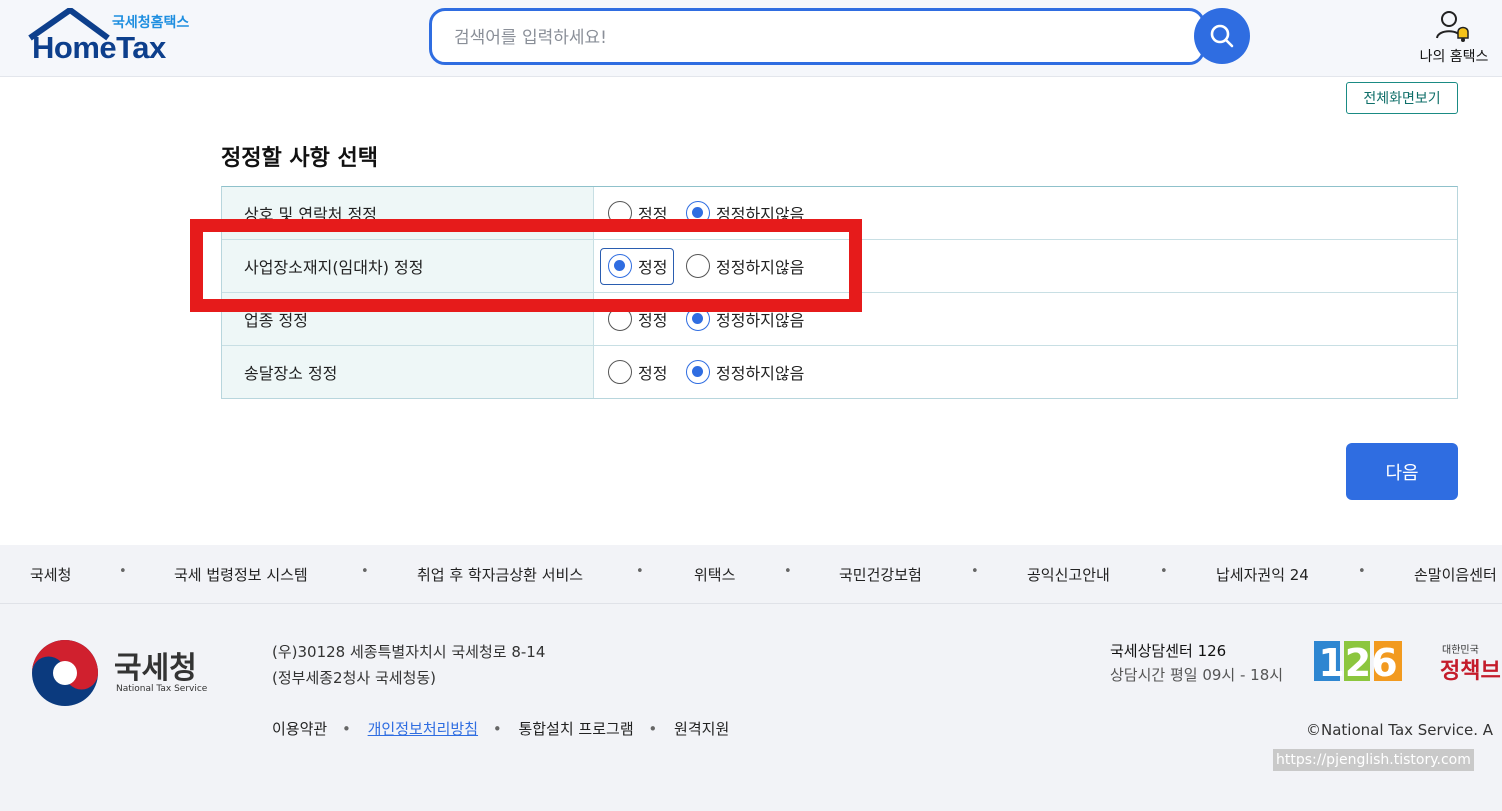 Image resolution: width=1502 pixels, height=811 pixels. I want to click on row-label: 사업장소재지(임대차) 정정, so click(408, 266).